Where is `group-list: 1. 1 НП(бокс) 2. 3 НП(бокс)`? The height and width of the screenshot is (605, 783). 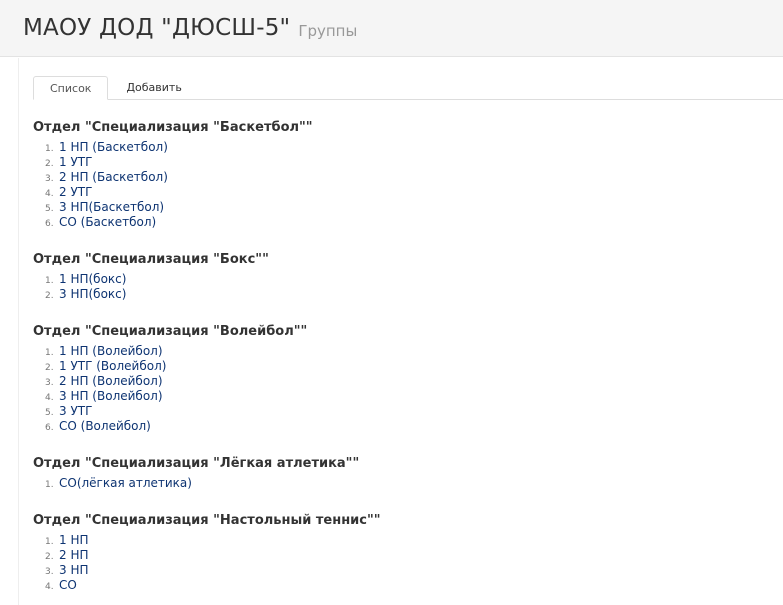
group-list: 1. 1 НП(бокс) 2. 3 НП(бокс) is located at coordinates (157, 287).